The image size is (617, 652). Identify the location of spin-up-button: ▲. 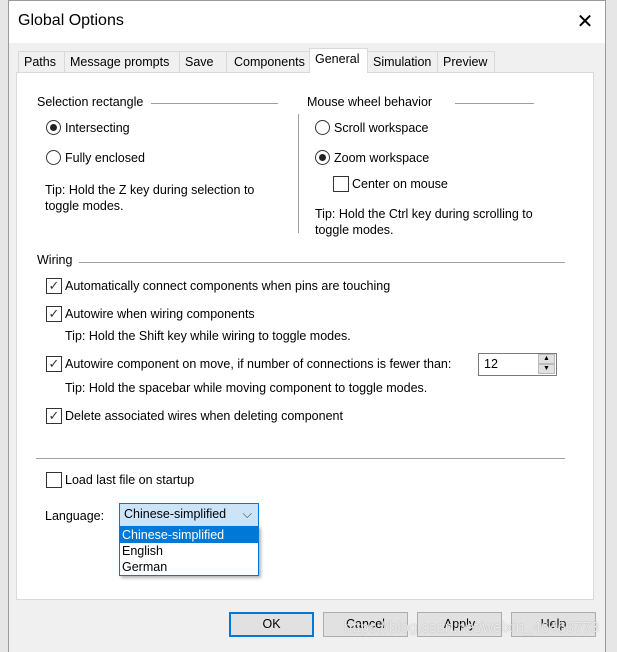
(546, 359).